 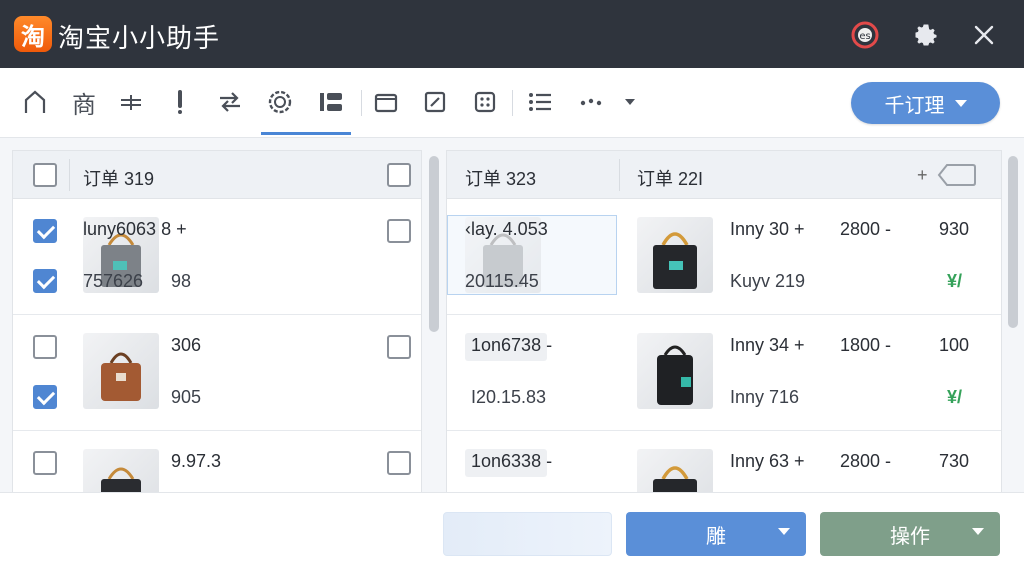 I want to click on app-title: 淘宝小小助手, so click(x=139, y=38).